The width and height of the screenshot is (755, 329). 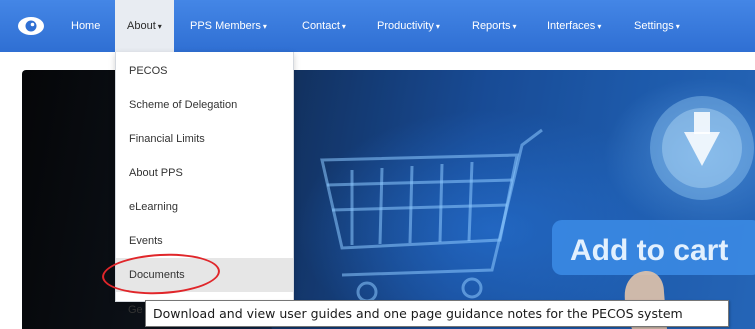 I want to click on menu-item-about-pps: About PPS, so click(x=204, y=173).